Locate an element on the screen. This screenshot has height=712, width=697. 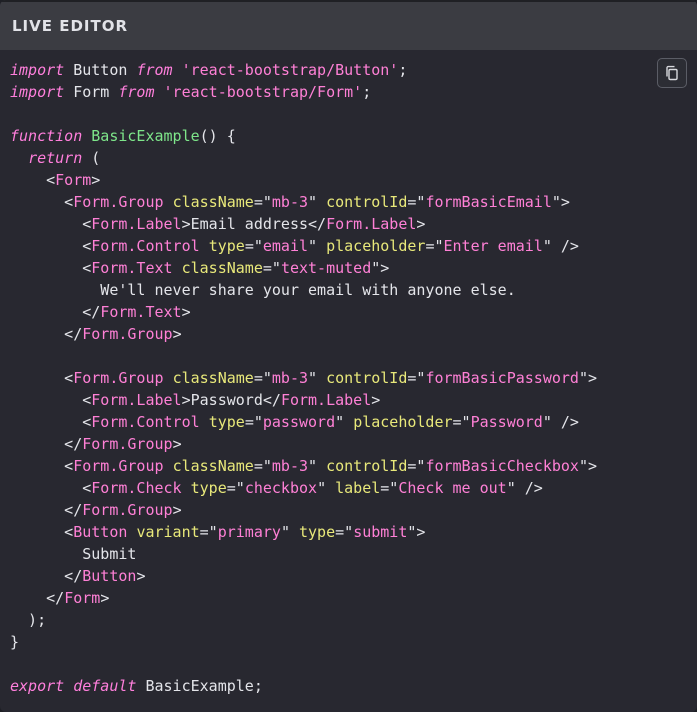
code-token: password is located at coordinates (299, 422).